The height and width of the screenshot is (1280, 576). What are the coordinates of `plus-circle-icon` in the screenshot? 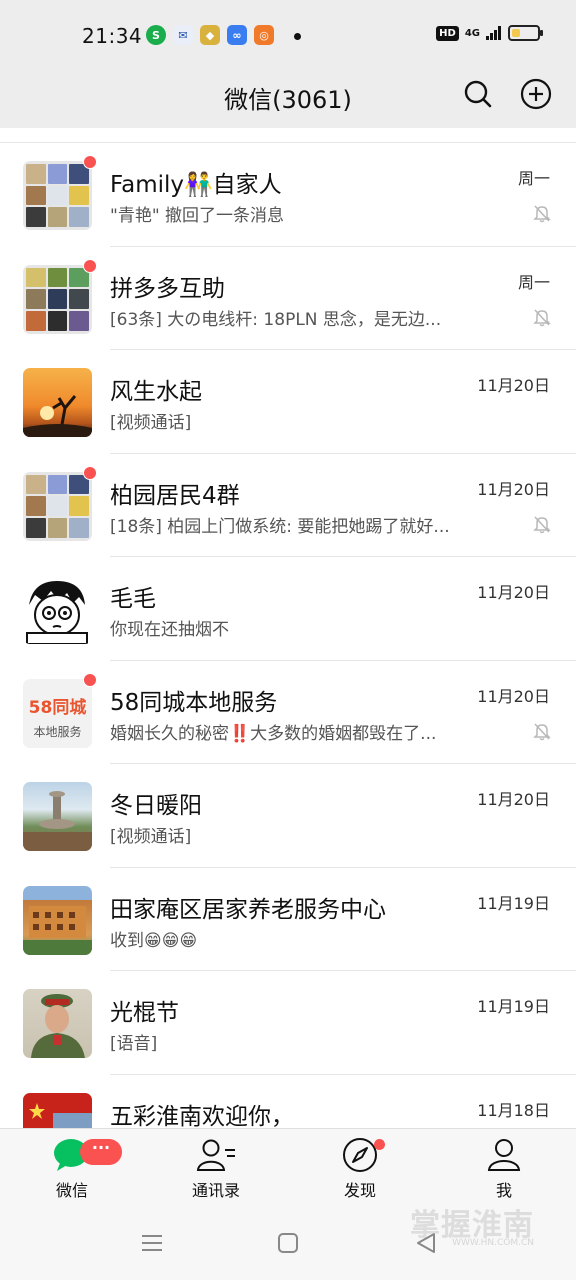 It's located at (536, 94).